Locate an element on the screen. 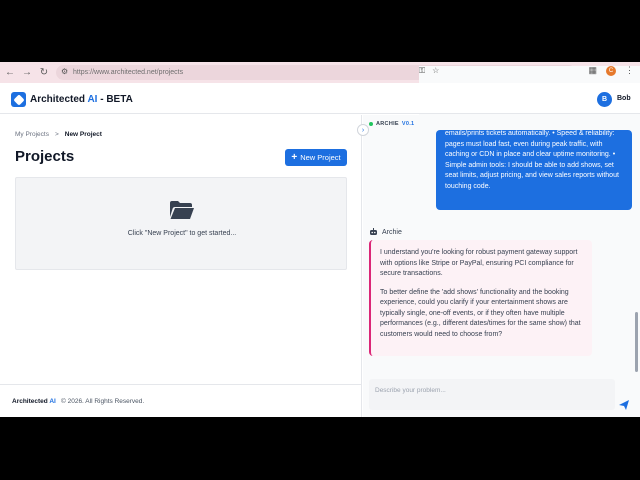 Image resolution: width=640 pixels, height=480 pixels. bot-name: Archie is located at coordinates (392, 232).